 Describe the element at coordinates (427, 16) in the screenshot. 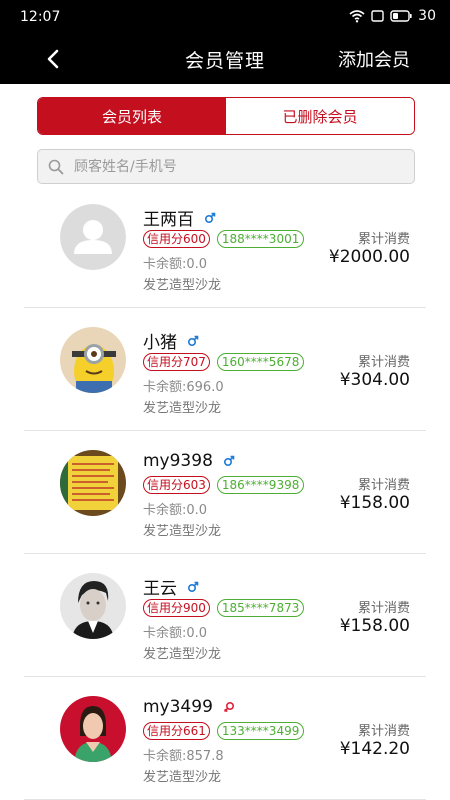

I see `battery-level: 30` at that location.